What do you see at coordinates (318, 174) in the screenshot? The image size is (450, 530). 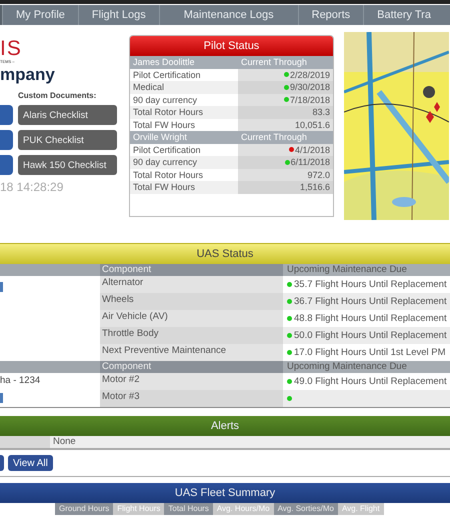 I see `table-cell: 972.0` at bounding box center [318, 174].